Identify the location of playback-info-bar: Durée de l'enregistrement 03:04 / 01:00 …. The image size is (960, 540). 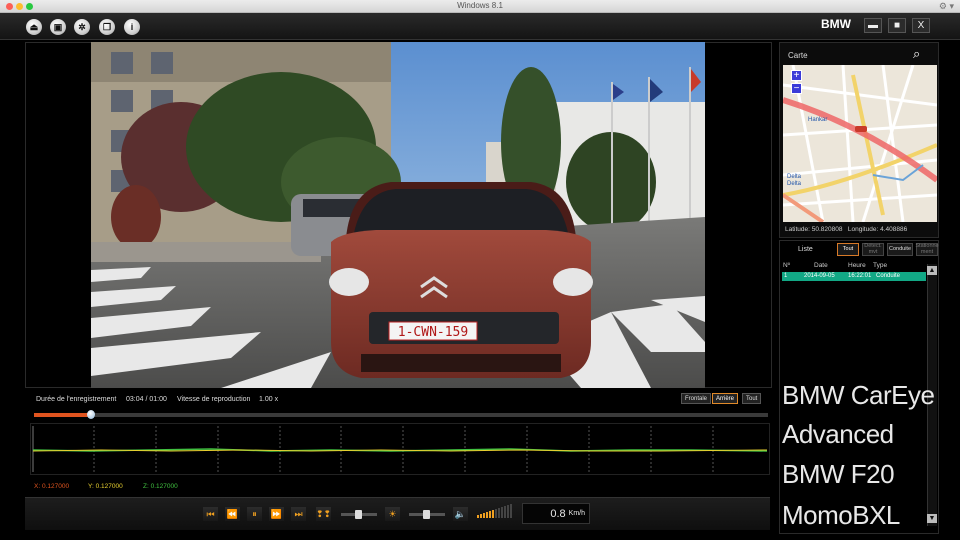
(398, 400).